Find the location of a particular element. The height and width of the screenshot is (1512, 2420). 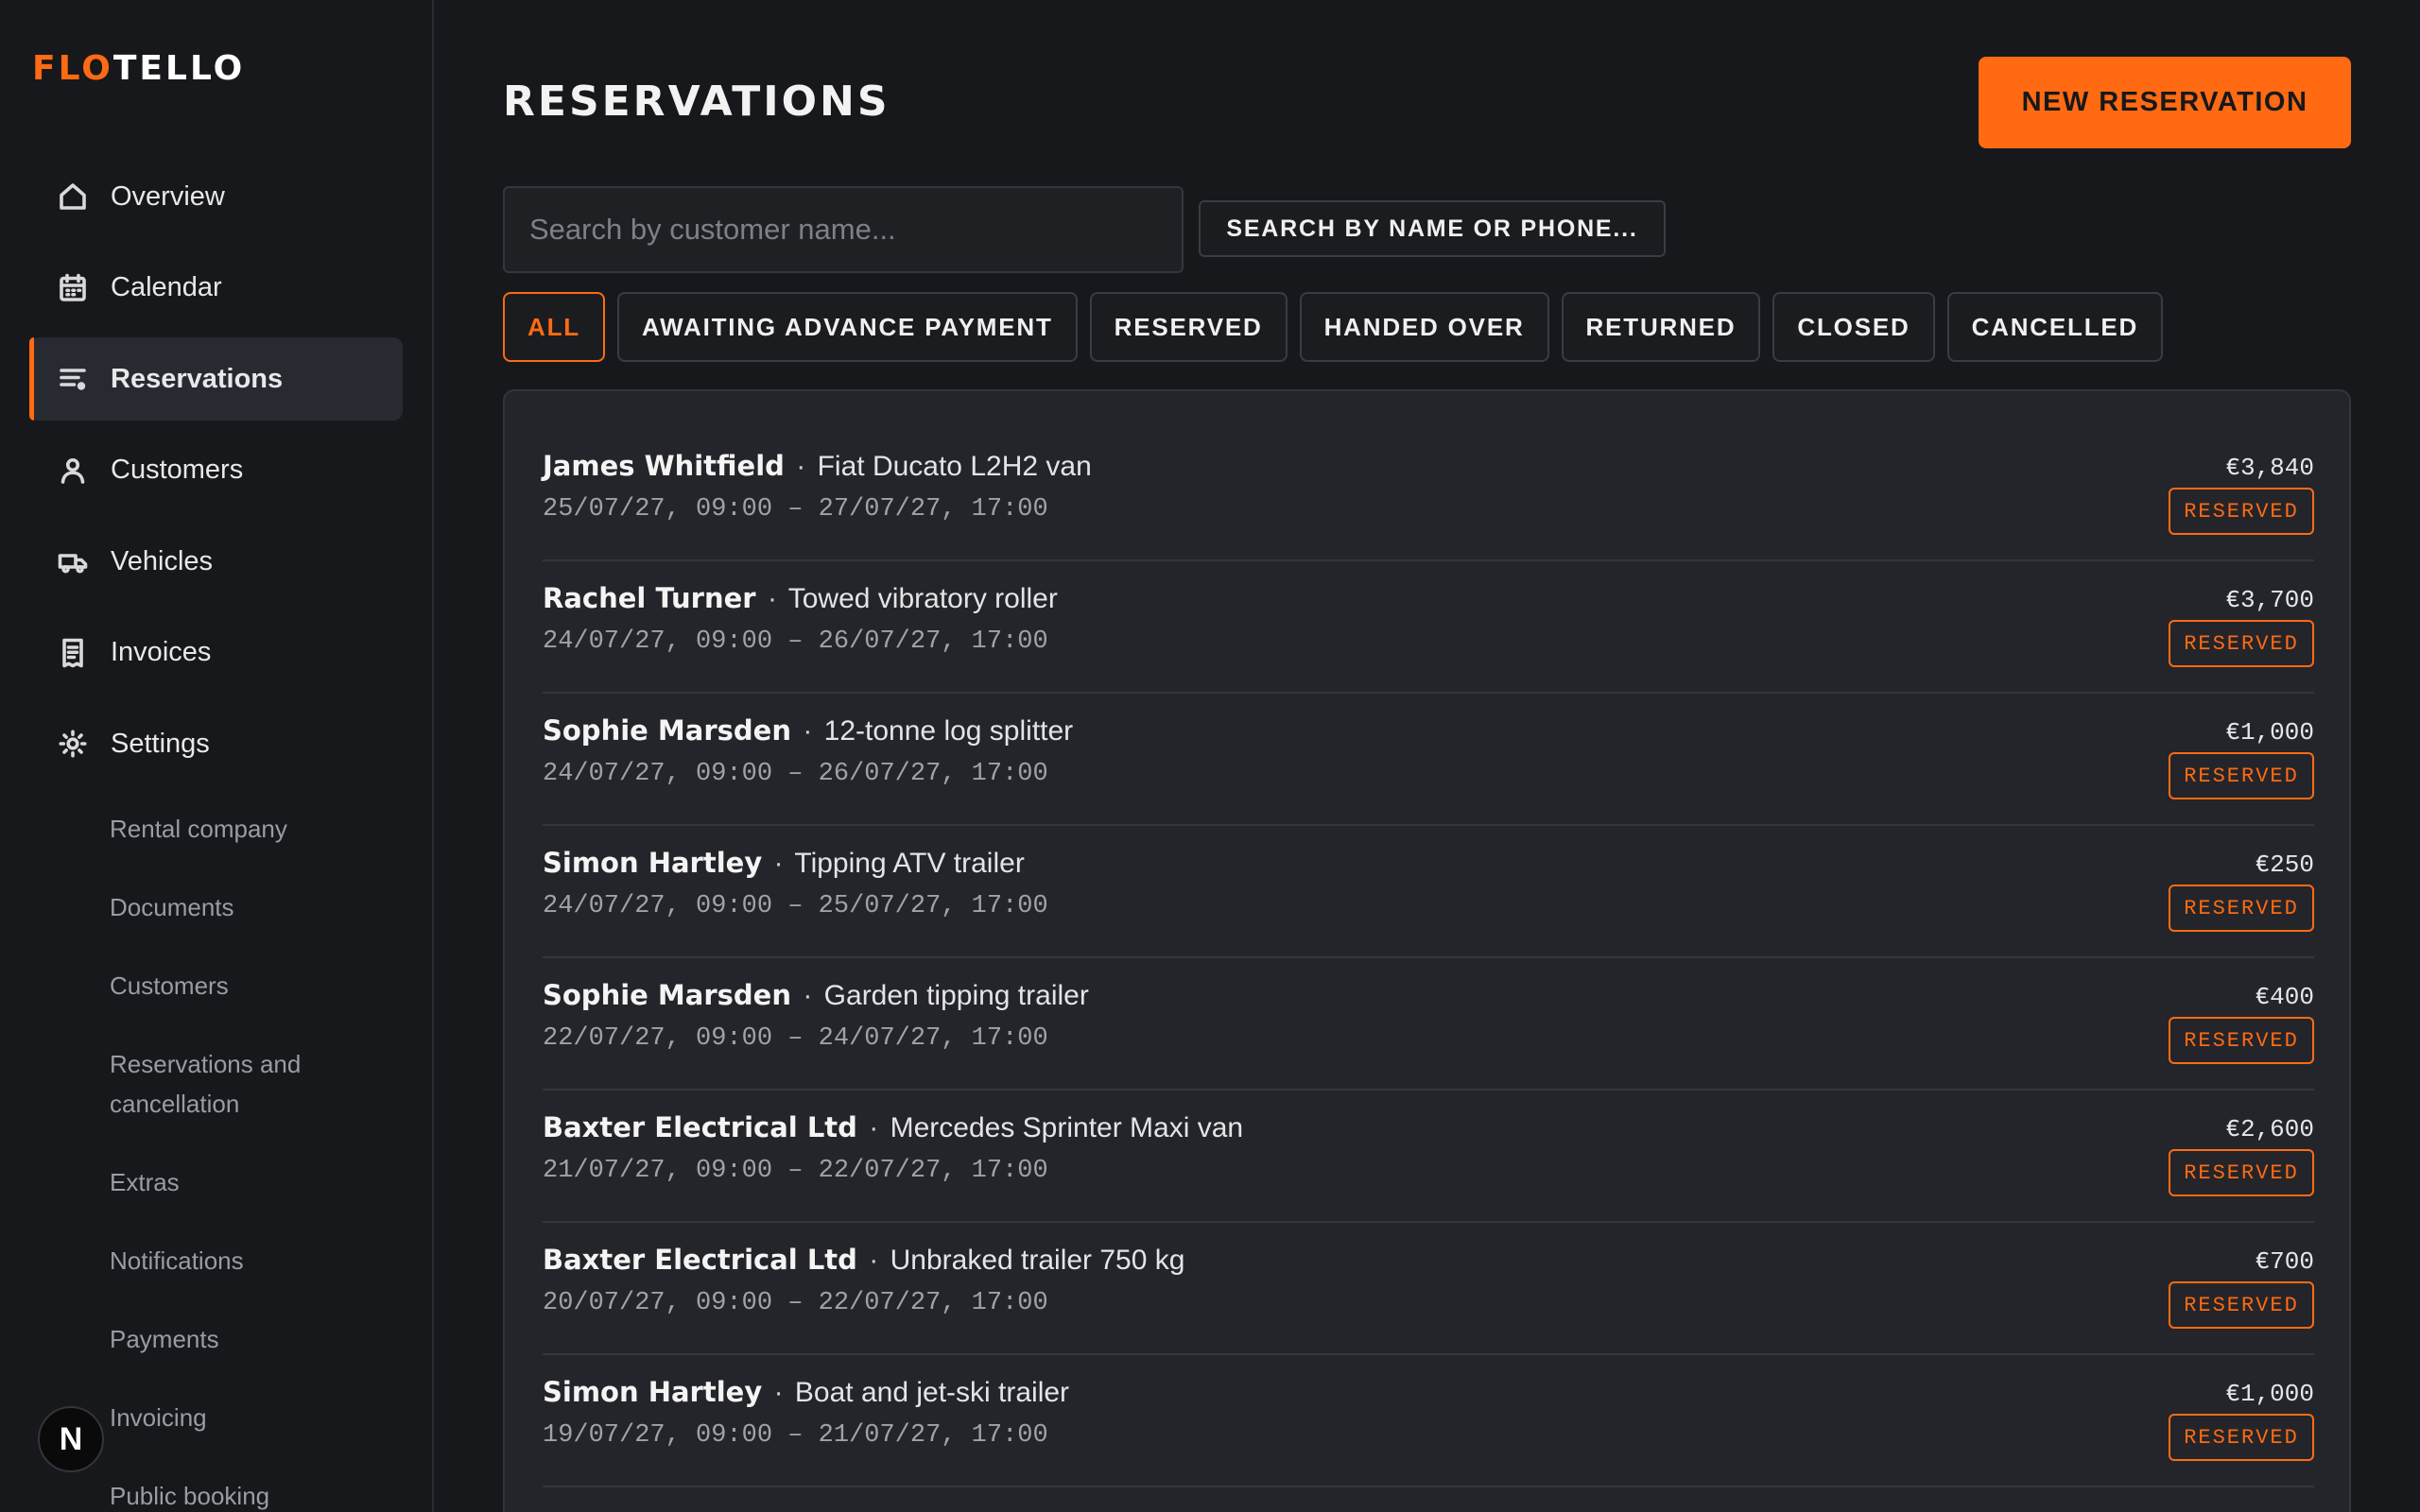

sidebar-item-label: Calendar is located at coordinates (166, 287).